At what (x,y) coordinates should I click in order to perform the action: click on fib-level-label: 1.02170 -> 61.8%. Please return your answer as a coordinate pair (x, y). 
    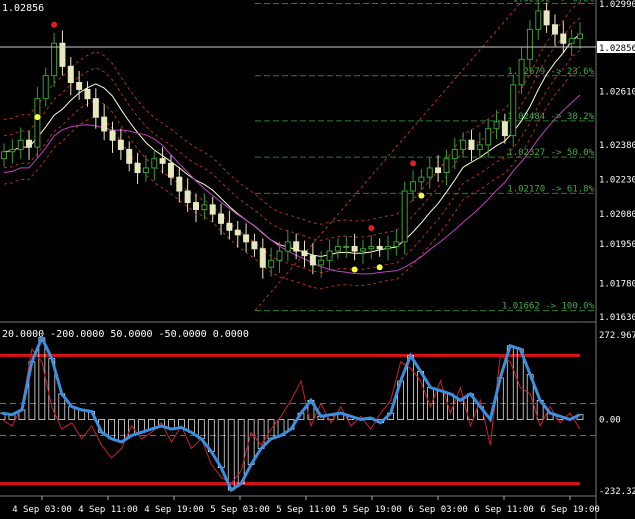
    Looking at the image, I should click on (550, 189).